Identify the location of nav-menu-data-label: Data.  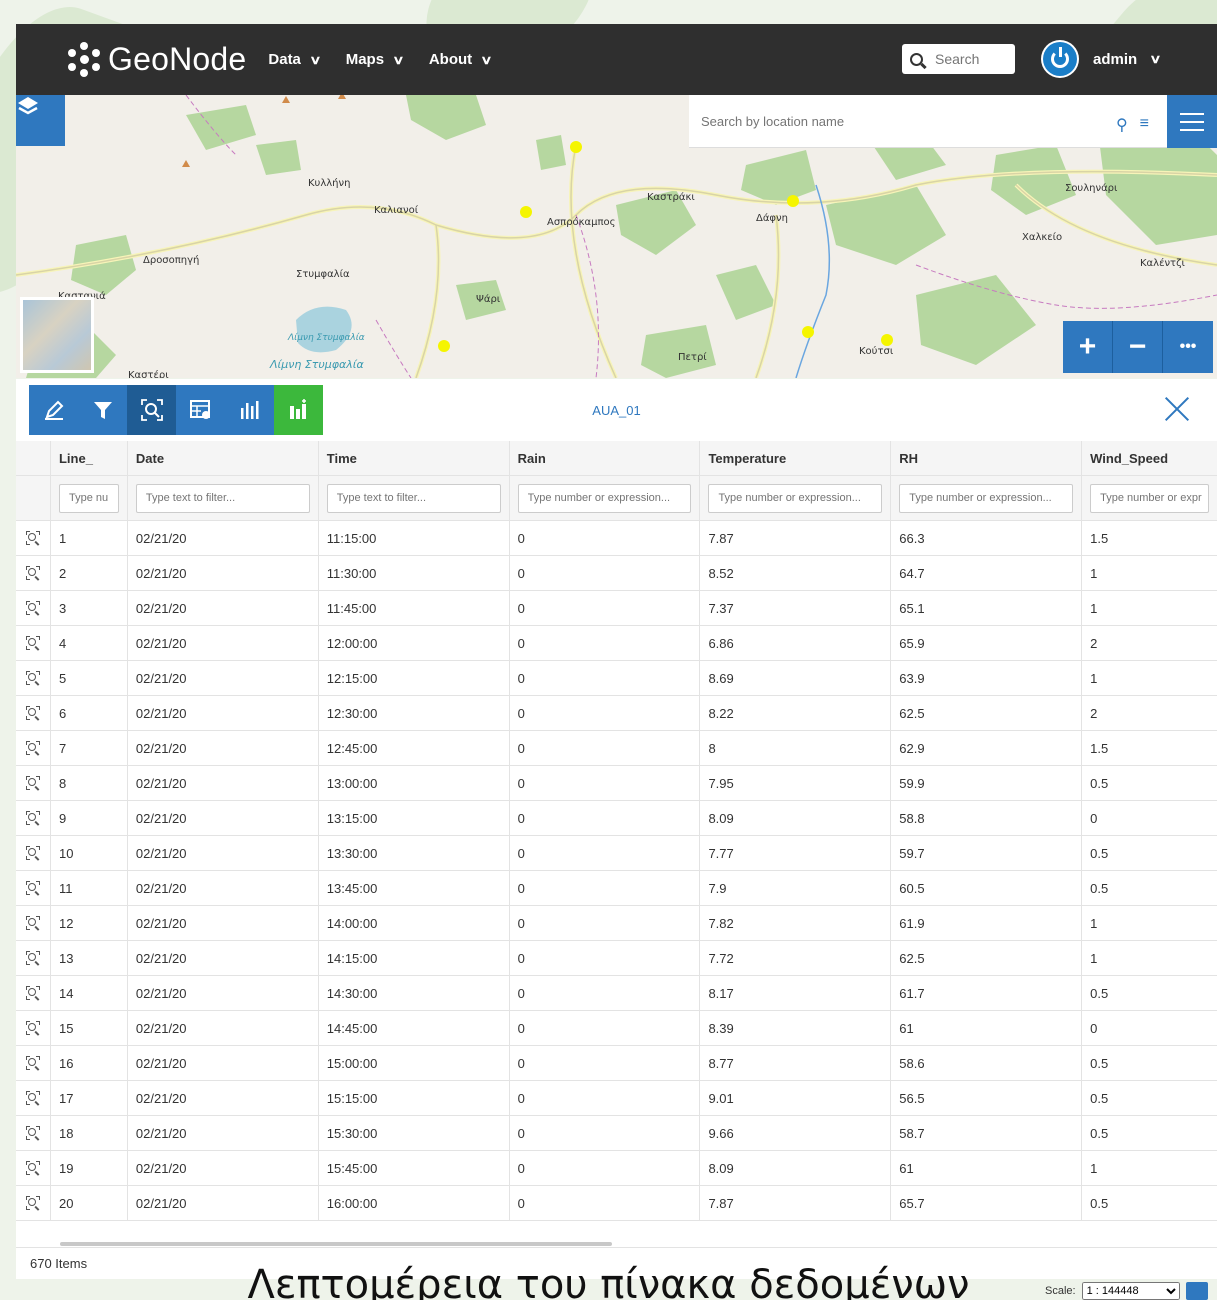
(284, 59).